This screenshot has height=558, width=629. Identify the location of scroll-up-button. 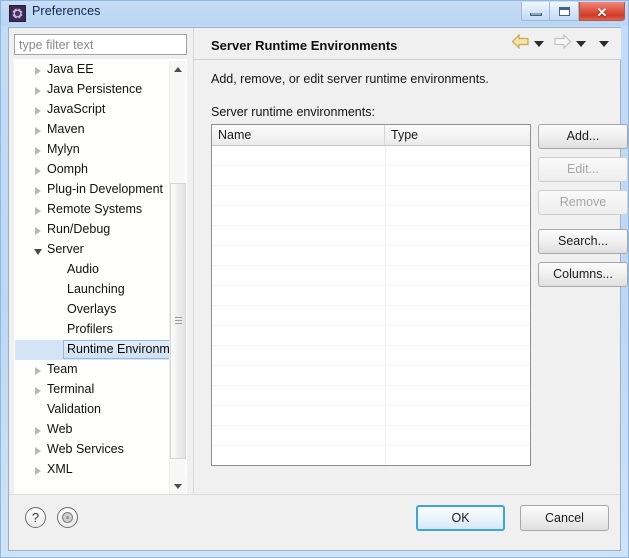
(178, 69).